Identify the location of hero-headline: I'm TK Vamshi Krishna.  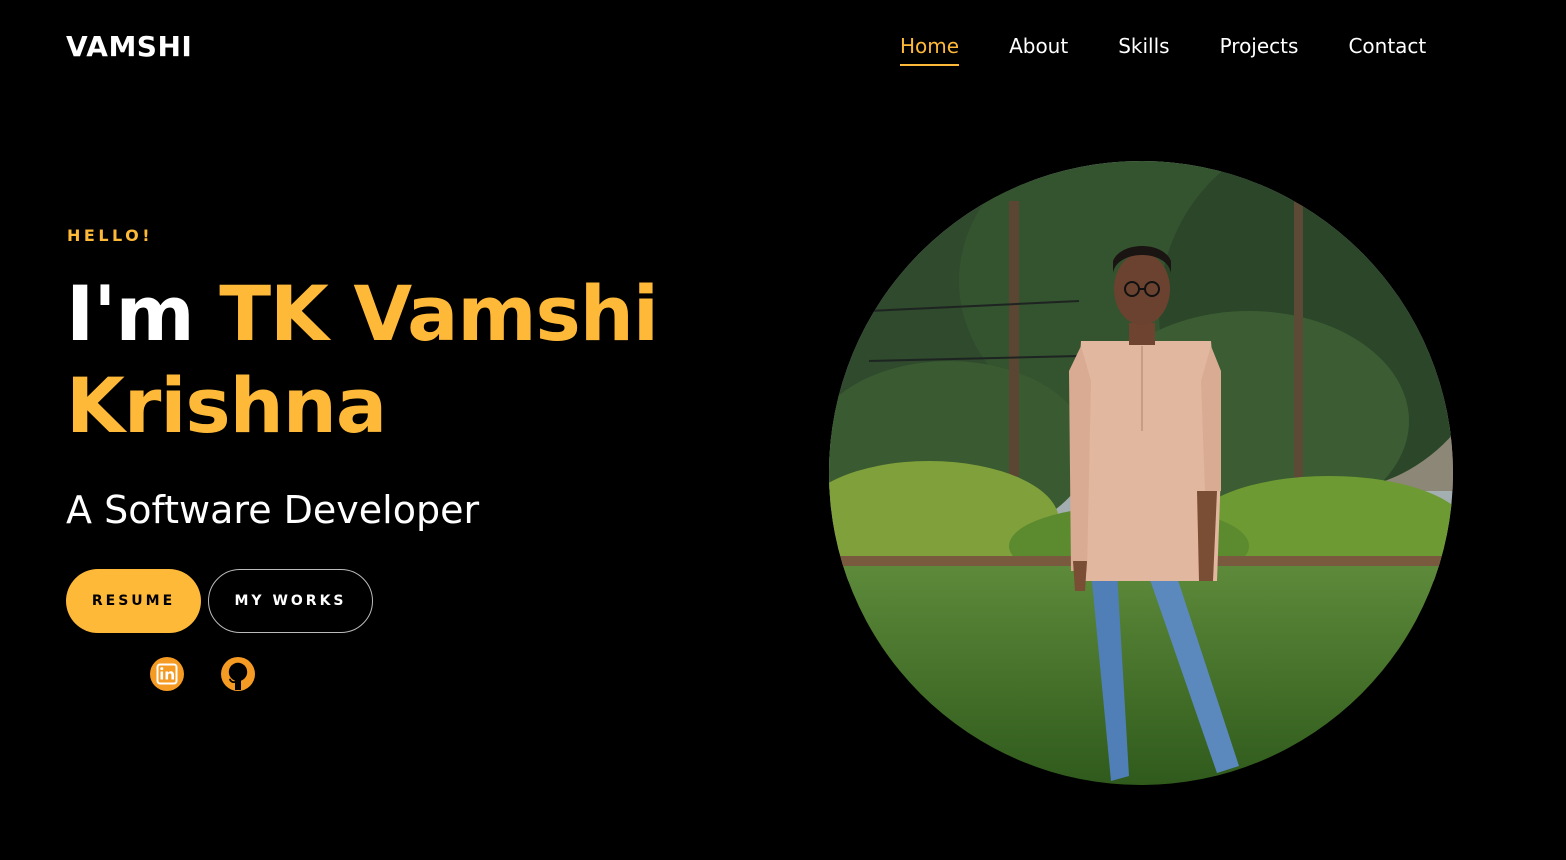
(416, 360).